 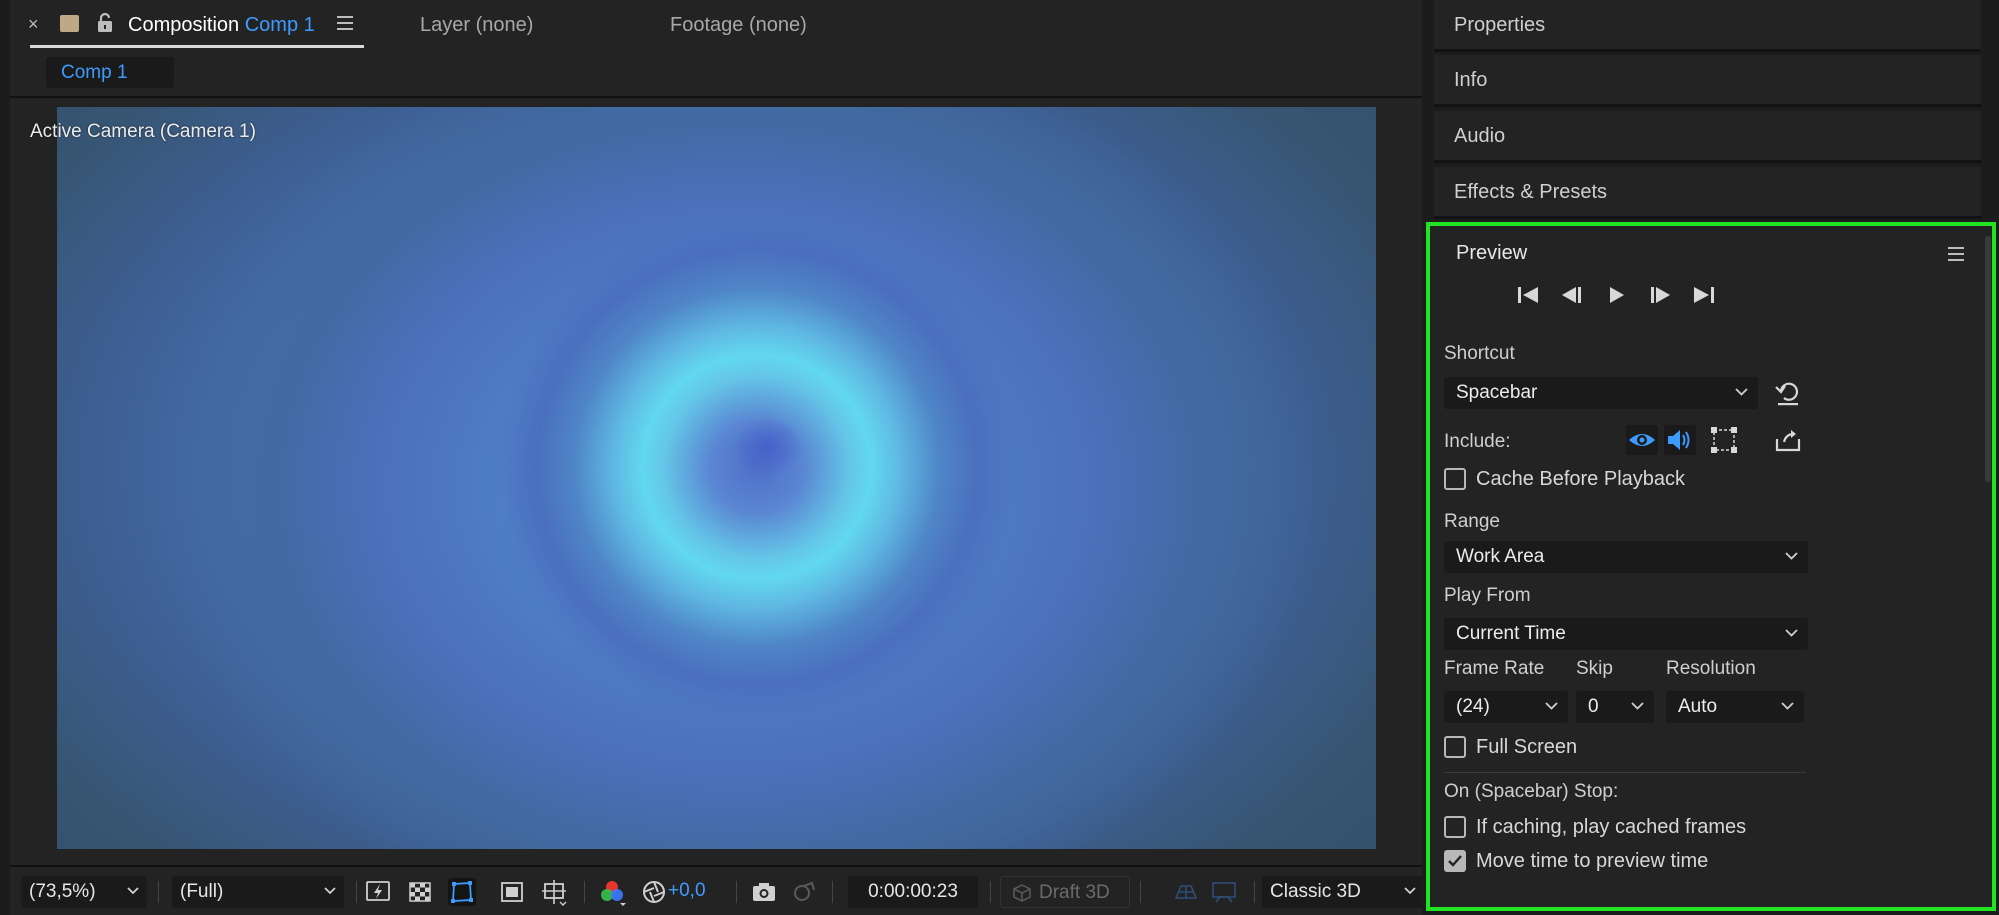 I want to click on tab-composition-label: Composition, so click(x=184, y=25).